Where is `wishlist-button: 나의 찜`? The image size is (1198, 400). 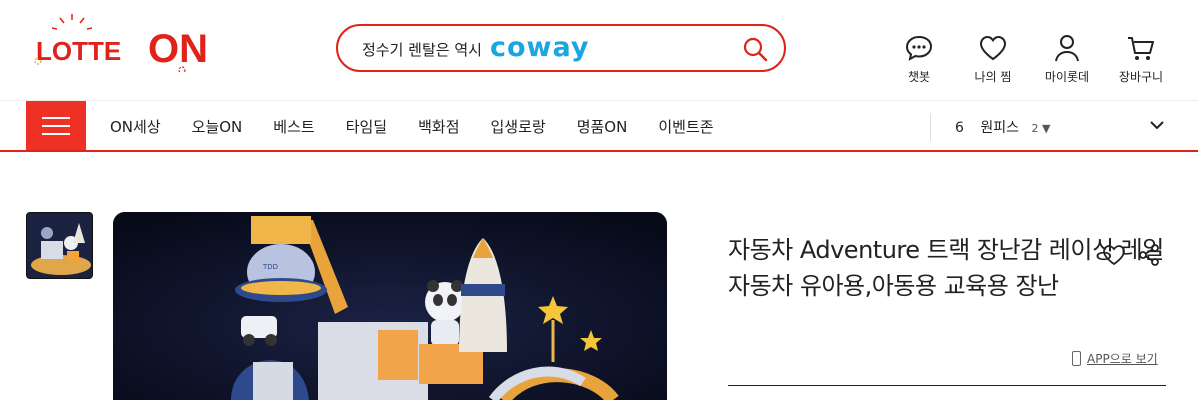
wishlist-button: 나의 찜 is located at coordinates (993, 59).